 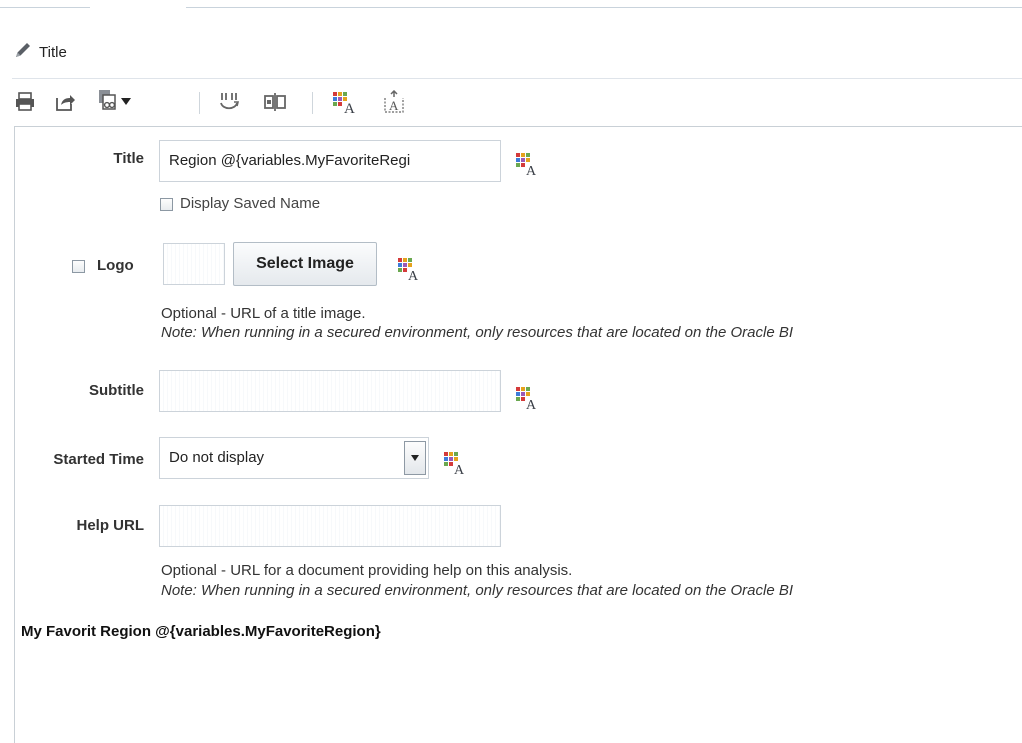 I want to click on header-divider, so click(x=517, y=78).